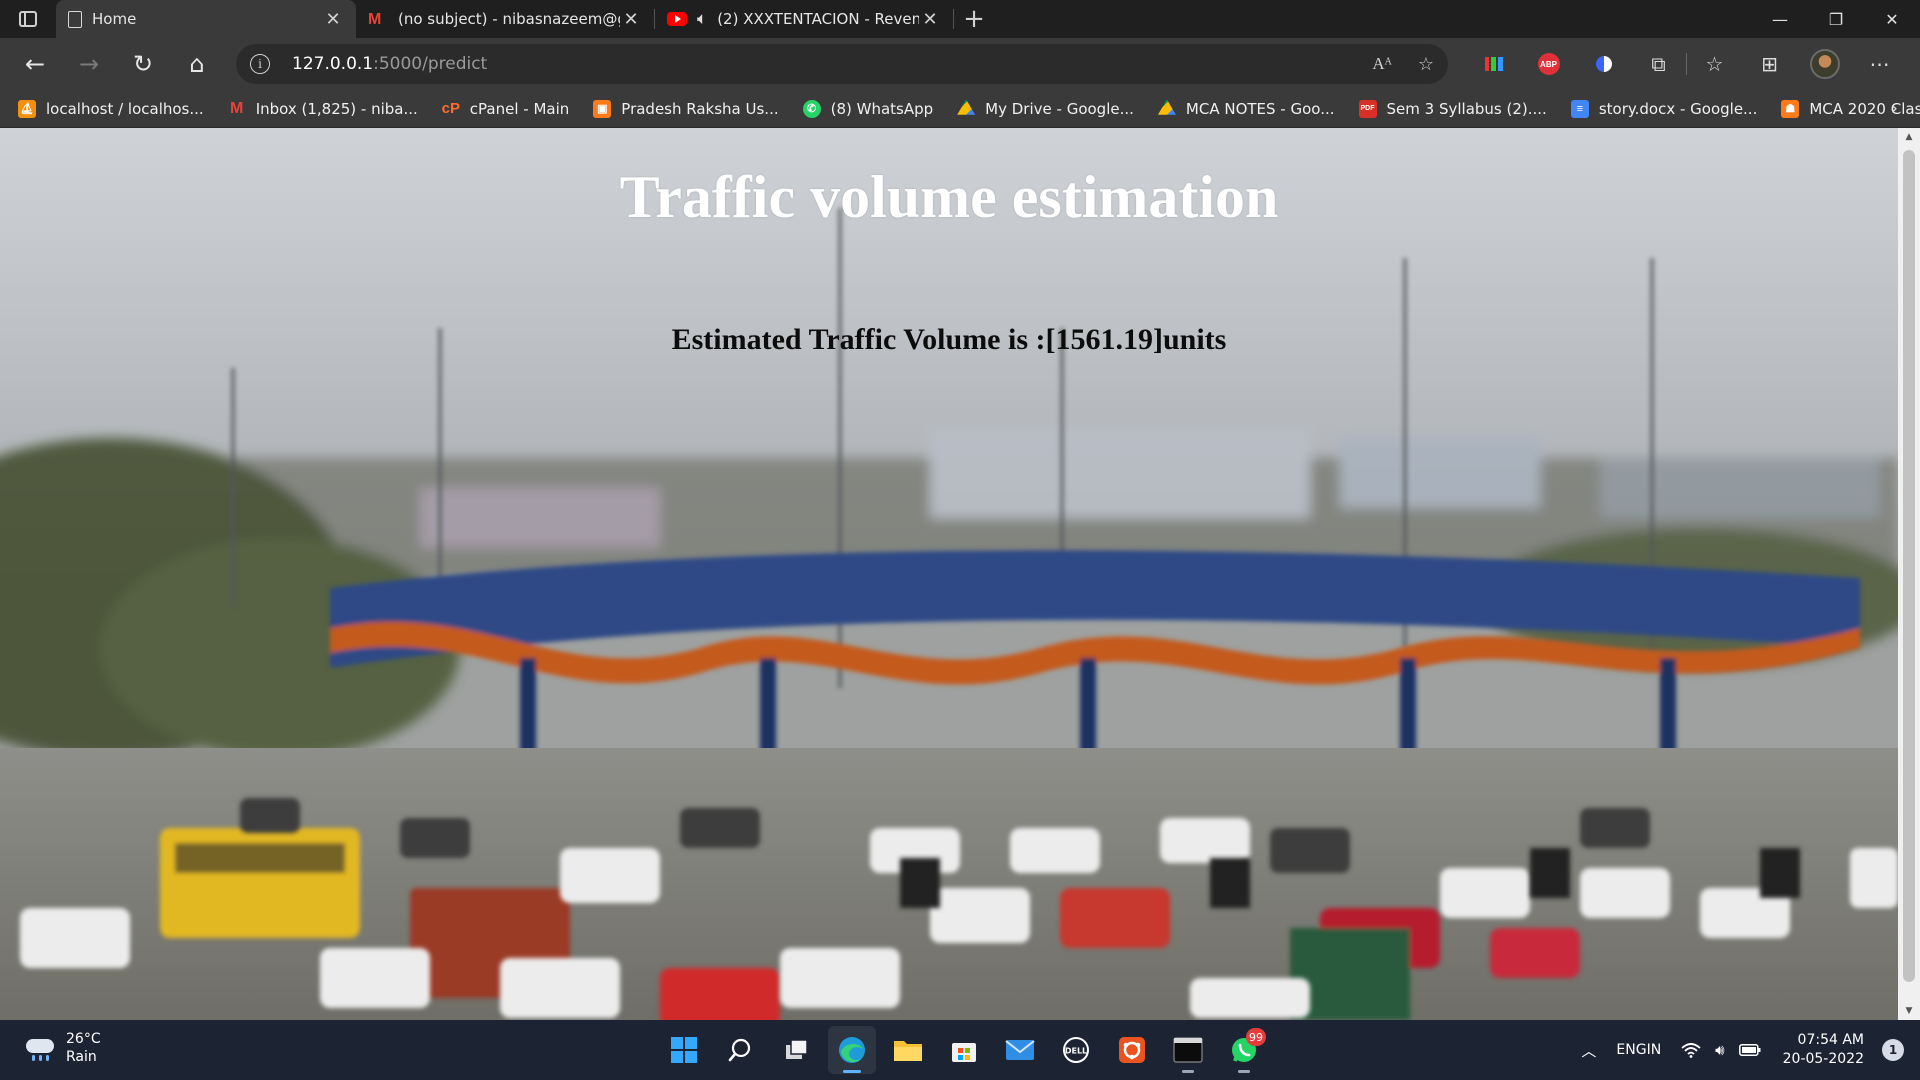 Image resolution: width=1920 pixels, height=1080 pixels. What do you see at coordinates (1893, 1050) in the screenshot?
I see `notification-center-badge: 1` at bounding box center [1893, 1050].